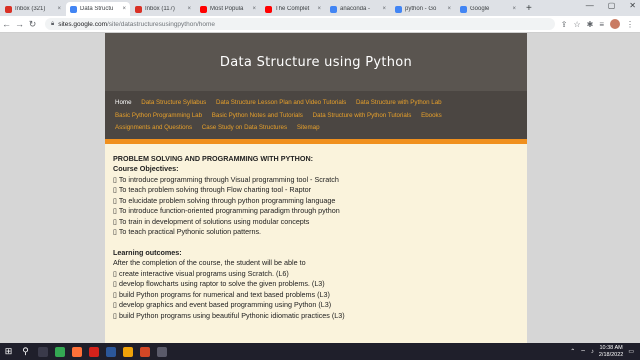 The height and width of the screenshot is (360, 640). I want to click on browser-tab: Most Popula ×, so click(228, 9).